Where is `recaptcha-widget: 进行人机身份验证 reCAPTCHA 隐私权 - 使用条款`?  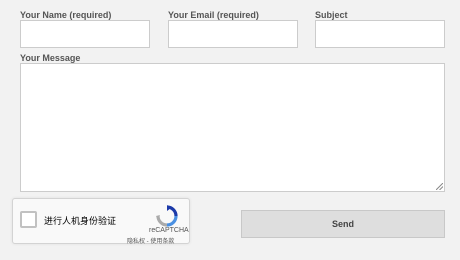
recaptcha-widget: 进行人机身份验证 reCAPTCHA 隐私权 - 使用条款 is located at coordinates (101, 221).